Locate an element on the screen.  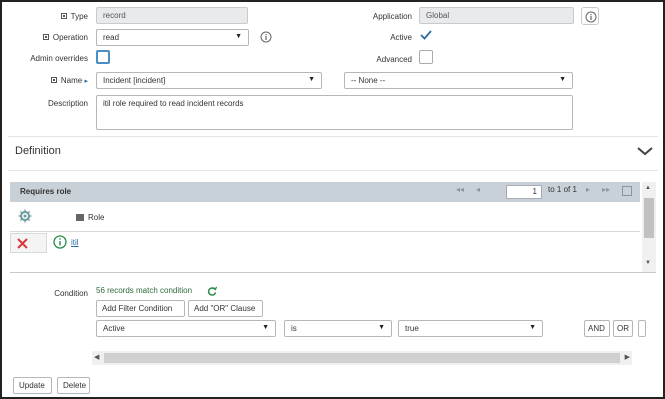
delete-button: Delete is located at coordinates (73, 385).